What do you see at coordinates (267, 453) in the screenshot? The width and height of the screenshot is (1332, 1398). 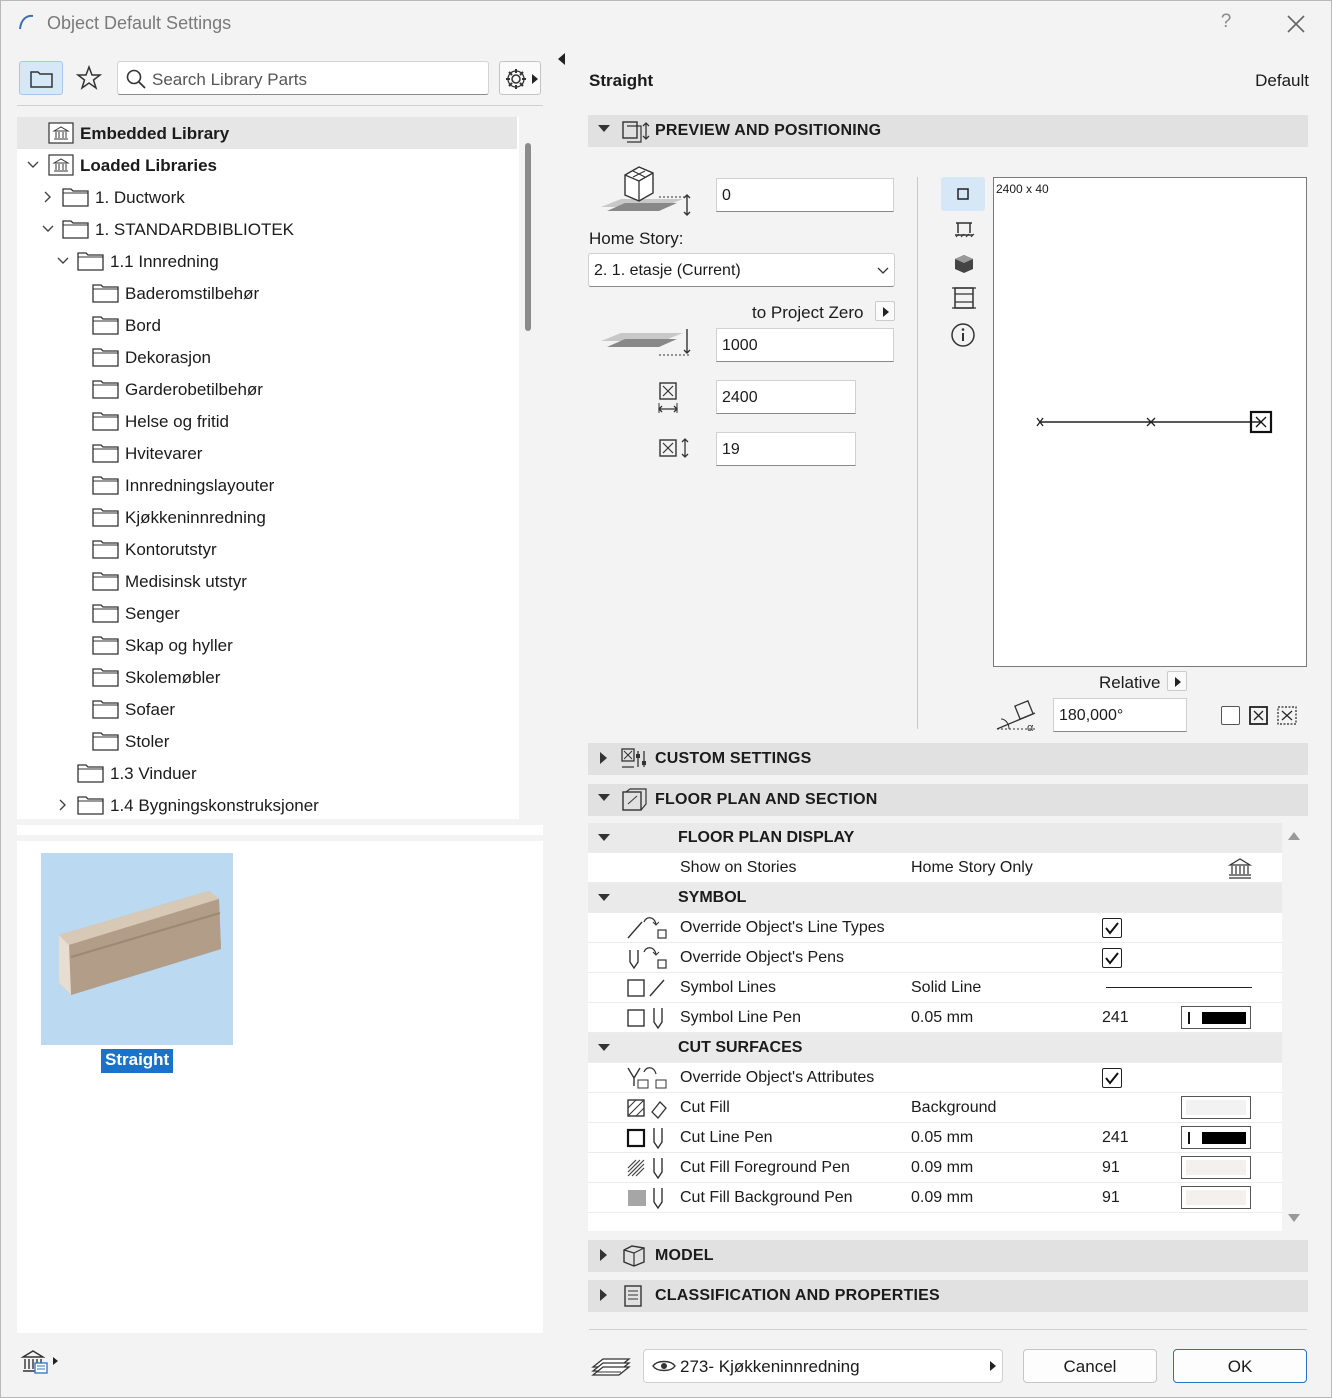 I see `tree-item: Hvitevarer` at bounding box center [267, 453].